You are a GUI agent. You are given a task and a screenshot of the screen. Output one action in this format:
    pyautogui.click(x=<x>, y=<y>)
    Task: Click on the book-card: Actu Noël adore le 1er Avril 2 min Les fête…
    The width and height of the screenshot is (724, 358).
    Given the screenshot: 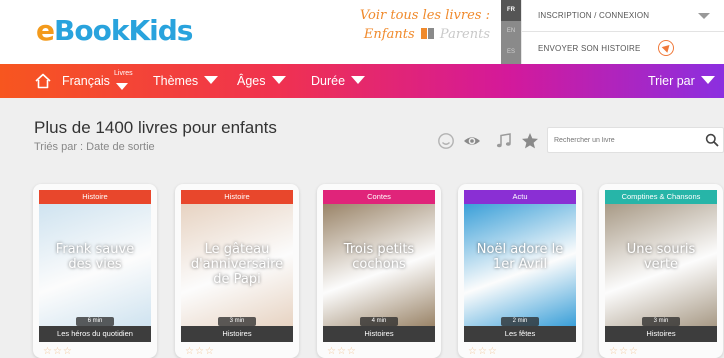 What is the action you would take?
    pyautogui.click(x=520, y=271)
    